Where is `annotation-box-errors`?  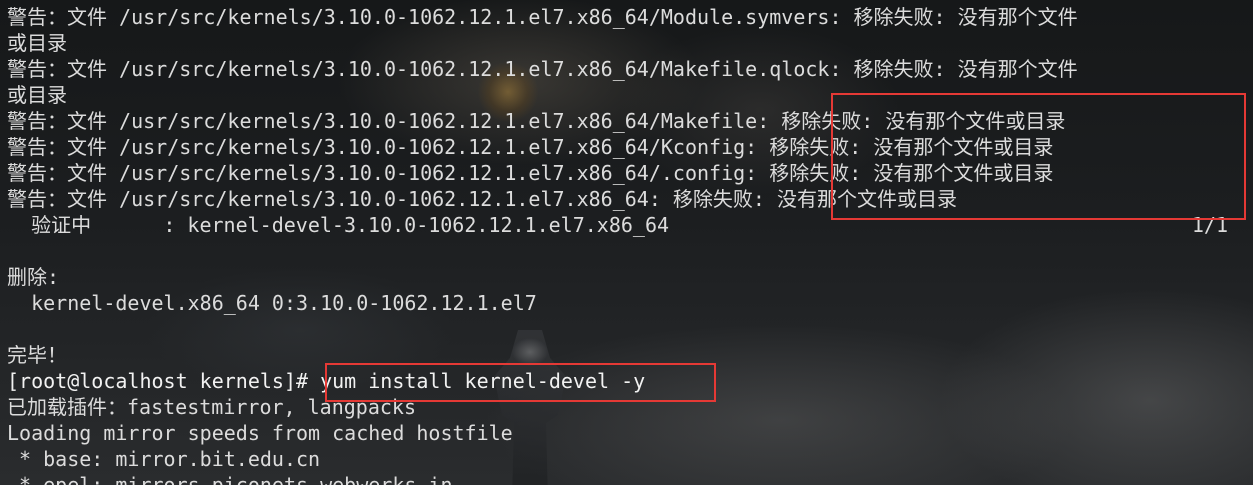 annotation-box-errors is located at coordinates (1038, 156).